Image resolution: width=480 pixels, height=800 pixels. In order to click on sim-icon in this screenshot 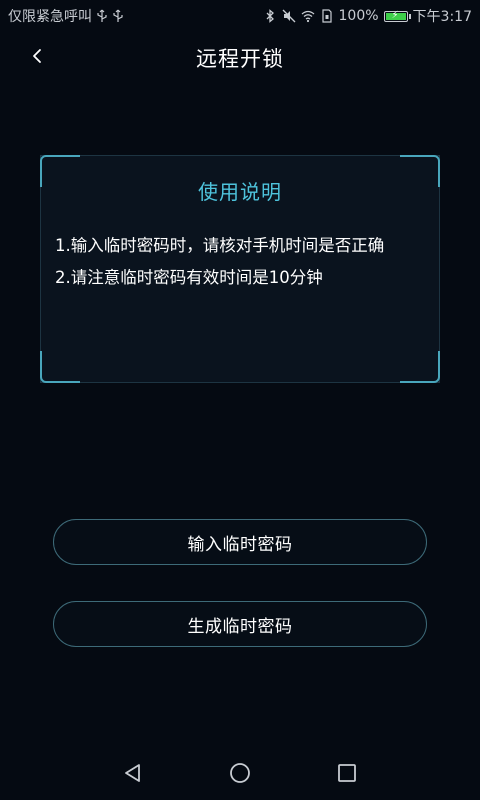, I will do `click(326, 16)`.